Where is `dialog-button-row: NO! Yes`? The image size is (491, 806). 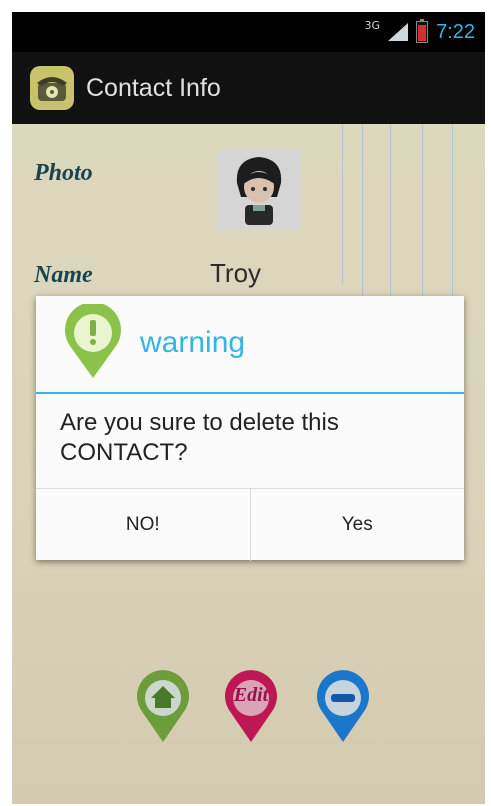
dialog-button-row: NO! Yes is located at coordinates (250, 524).